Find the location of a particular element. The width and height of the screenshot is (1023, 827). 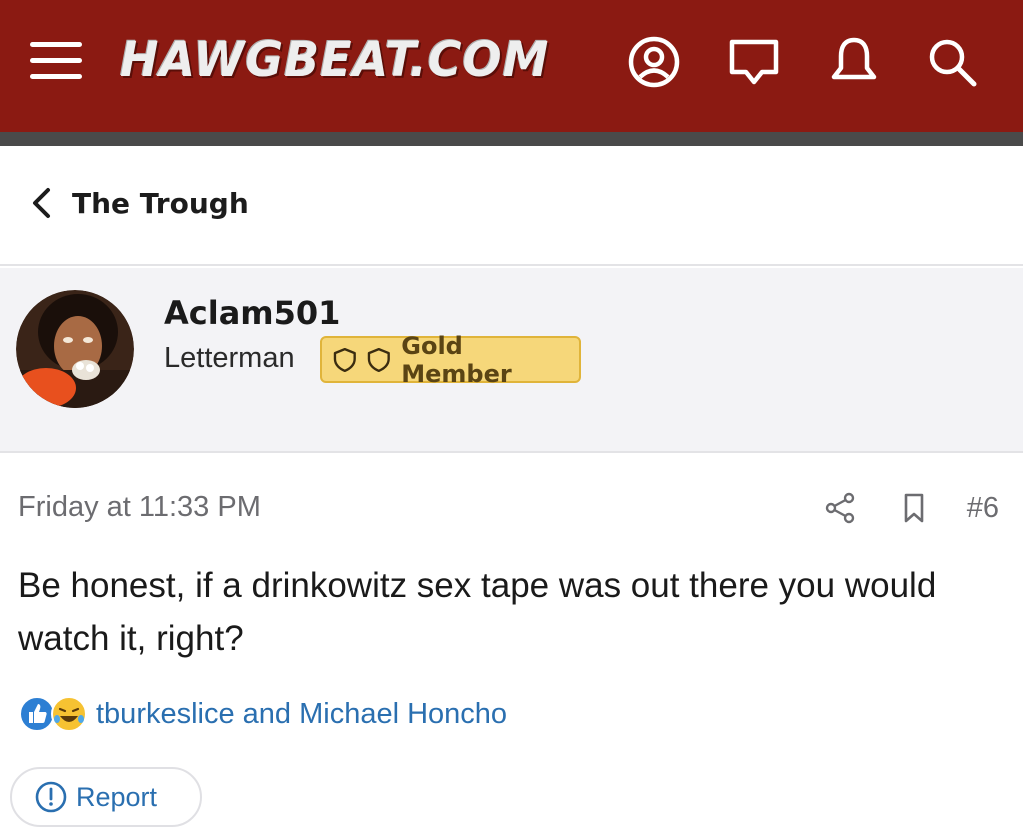

site-logo: HAWGBEAT.COM is located at coordinates (334, 59).